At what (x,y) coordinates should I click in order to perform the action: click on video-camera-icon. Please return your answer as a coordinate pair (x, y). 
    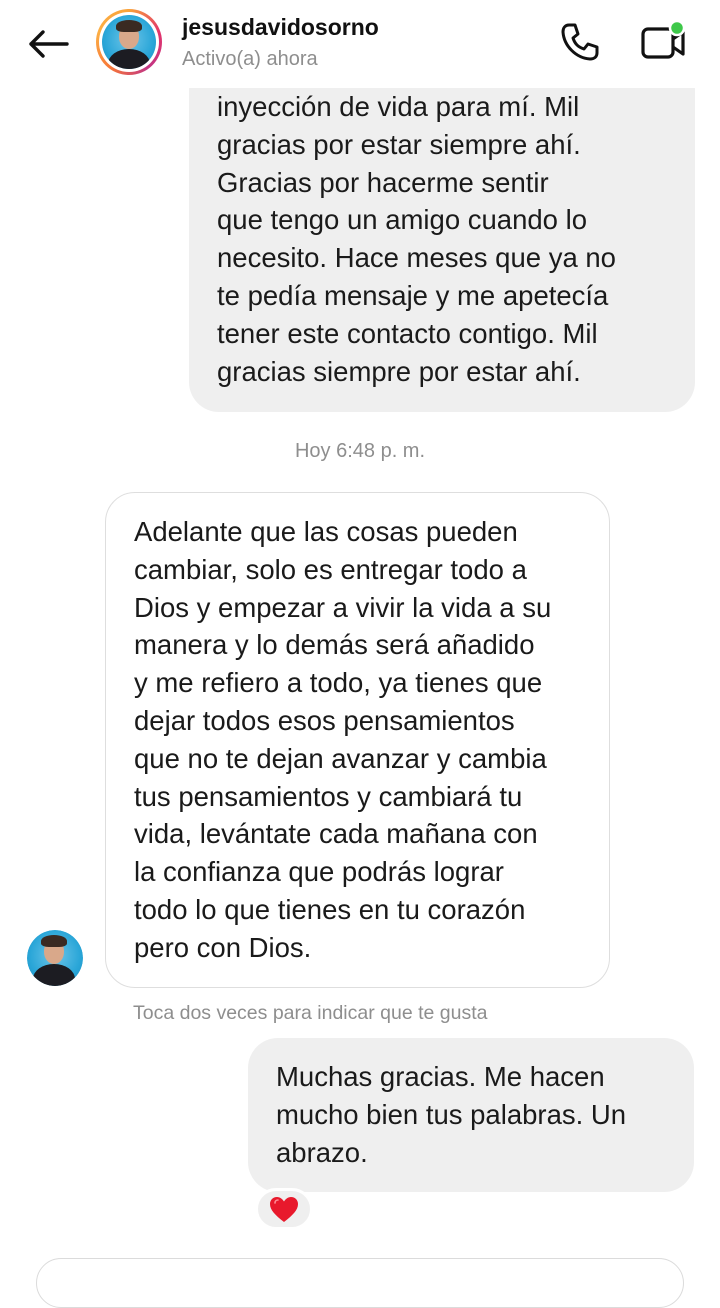
    Looking at the image, I should click on (663, 39).